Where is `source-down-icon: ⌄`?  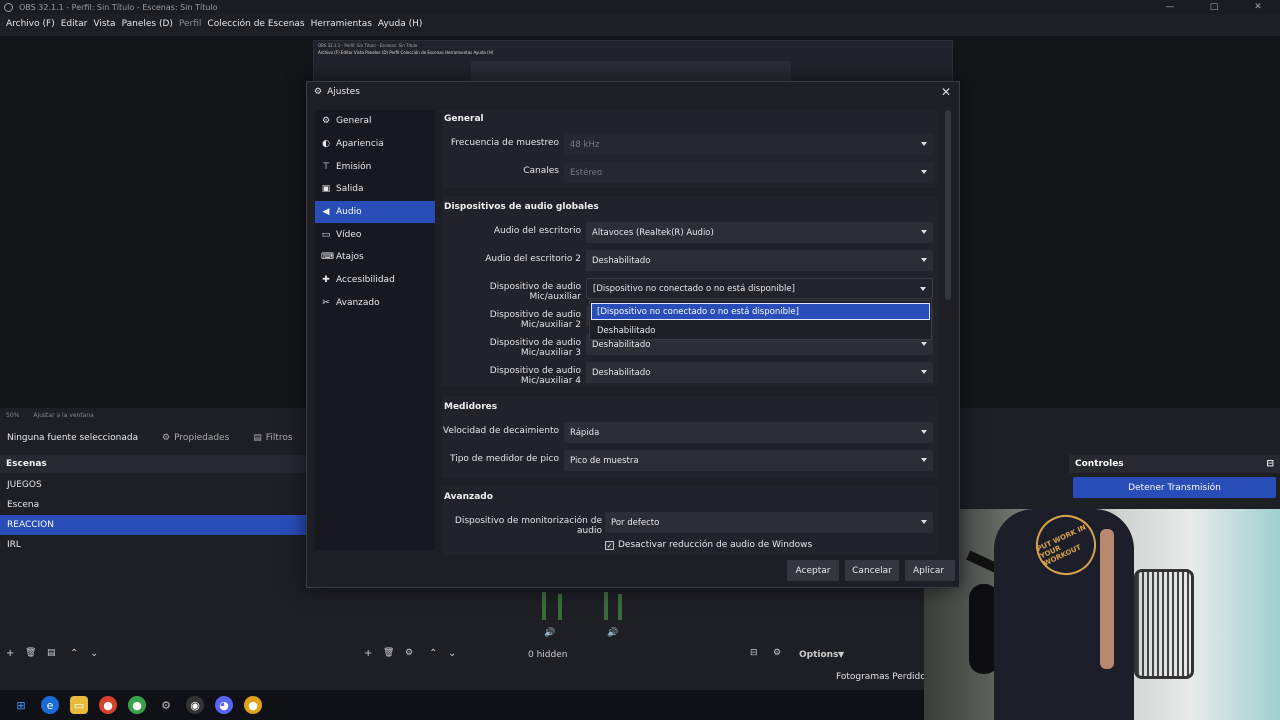 source-down-icon: ⌄ is located at coordinates (452, 653).